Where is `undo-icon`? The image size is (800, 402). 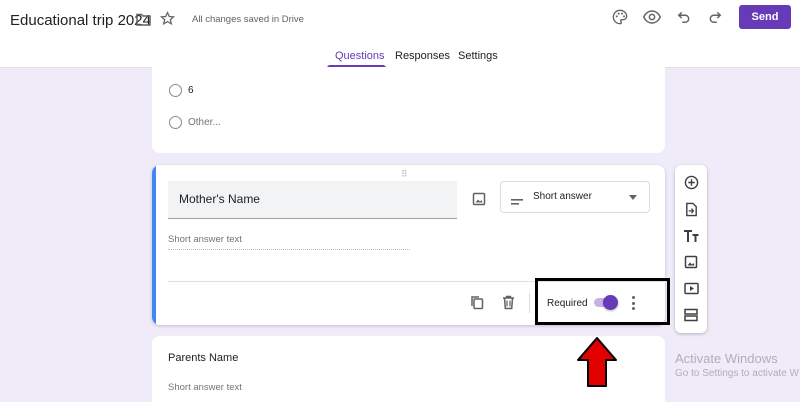 undo-icon is located at coordinates (684, 17).